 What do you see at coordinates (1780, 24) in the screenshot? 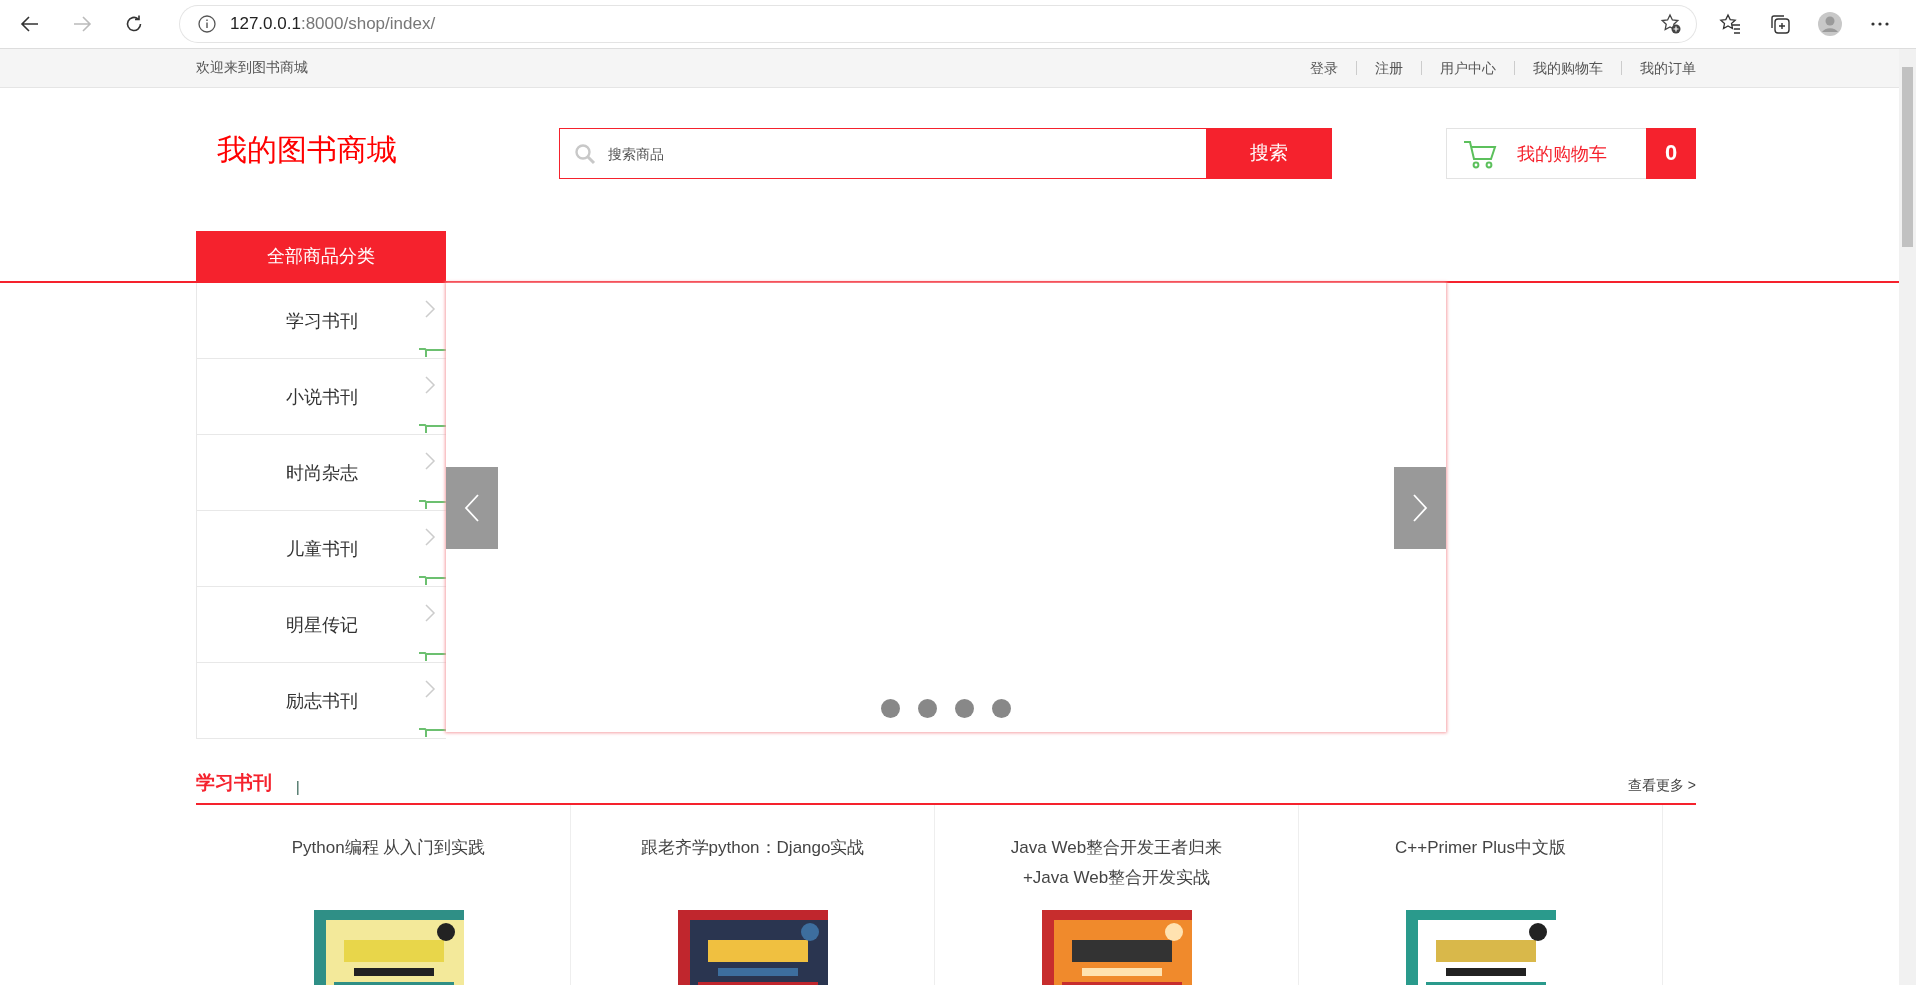
I see `collections-icon` at bounding box center [1780, 24].